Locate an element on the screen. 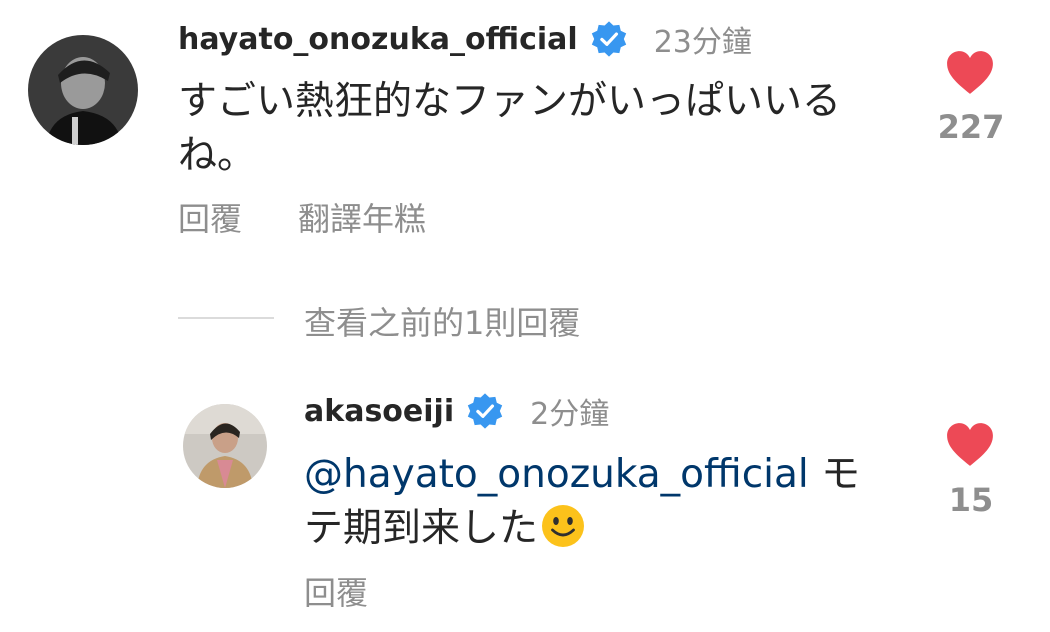  timestamp: 23分鐘 is located at coordinates (702, 42).